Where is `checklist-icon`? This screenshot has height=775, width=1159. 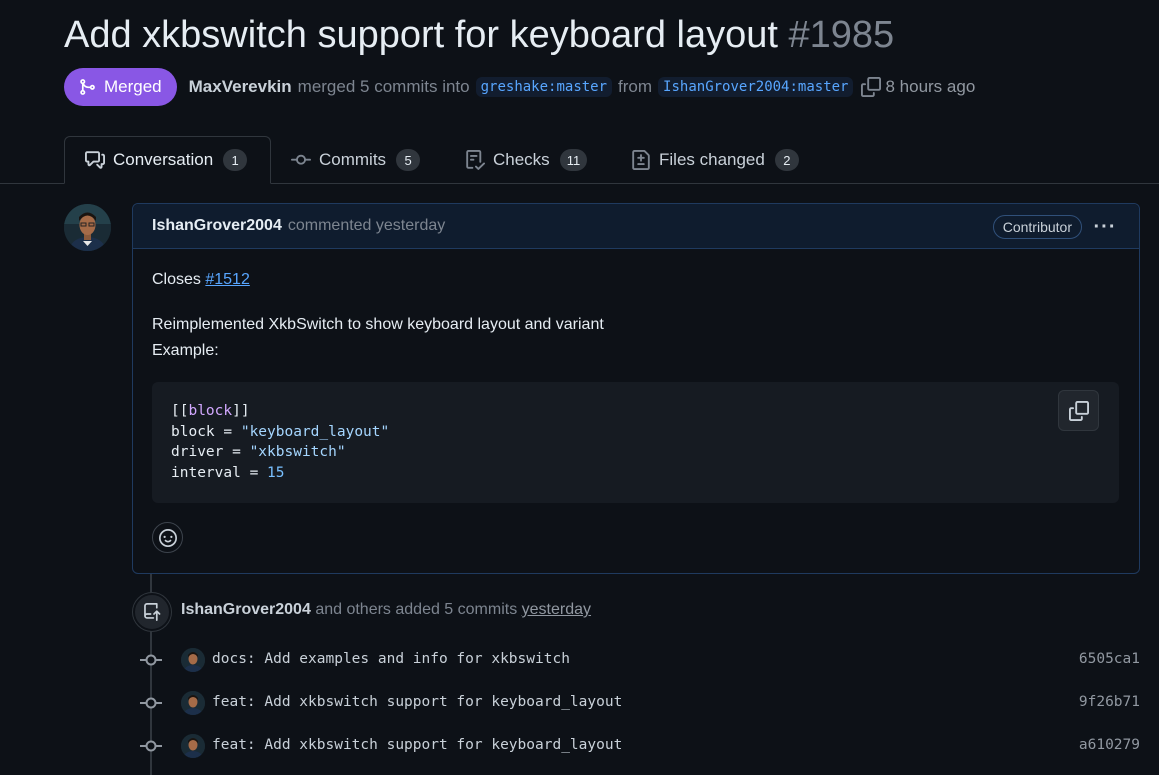 checklist-icon is located at coordinates (475, 160).